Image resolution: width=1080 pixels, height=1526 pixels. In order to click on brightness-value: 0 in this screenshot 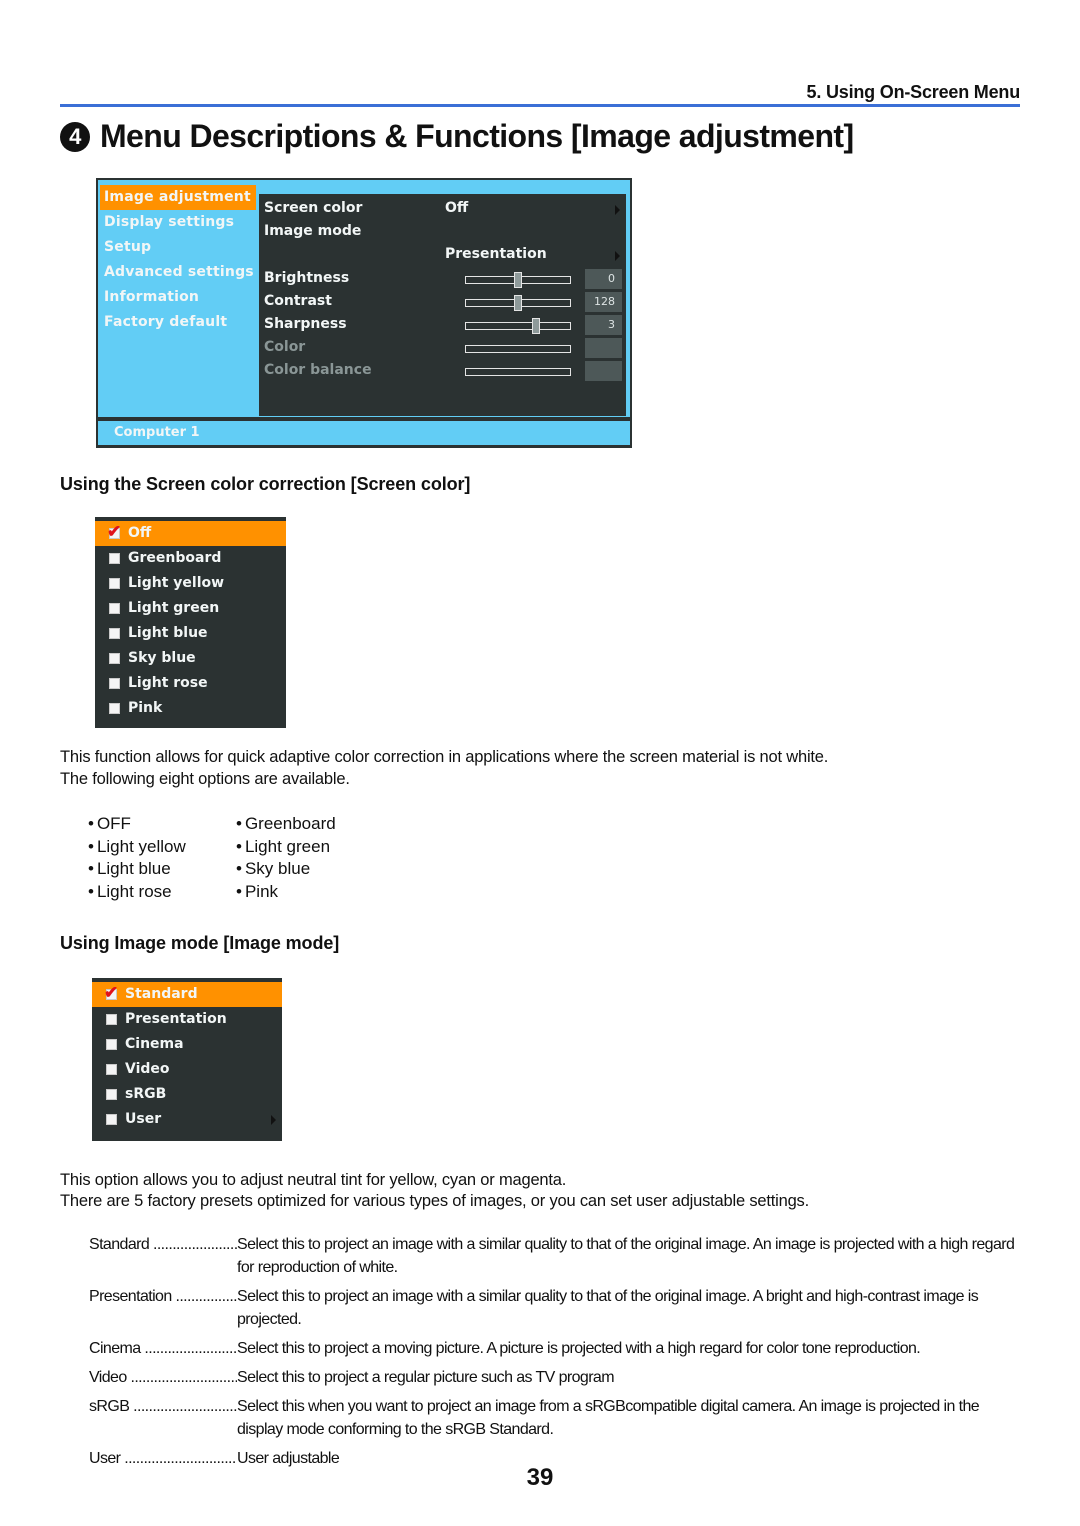, I will do `click(603, 279)`.